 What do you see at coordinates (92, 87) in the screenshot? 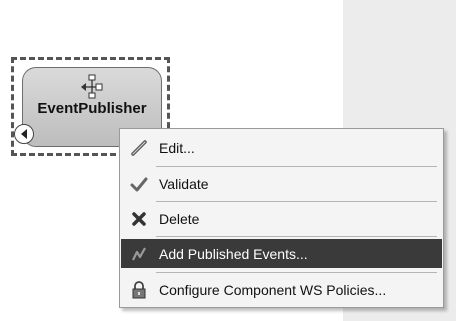
I see `event-publisher-icon` at bounding box center [92, 87].